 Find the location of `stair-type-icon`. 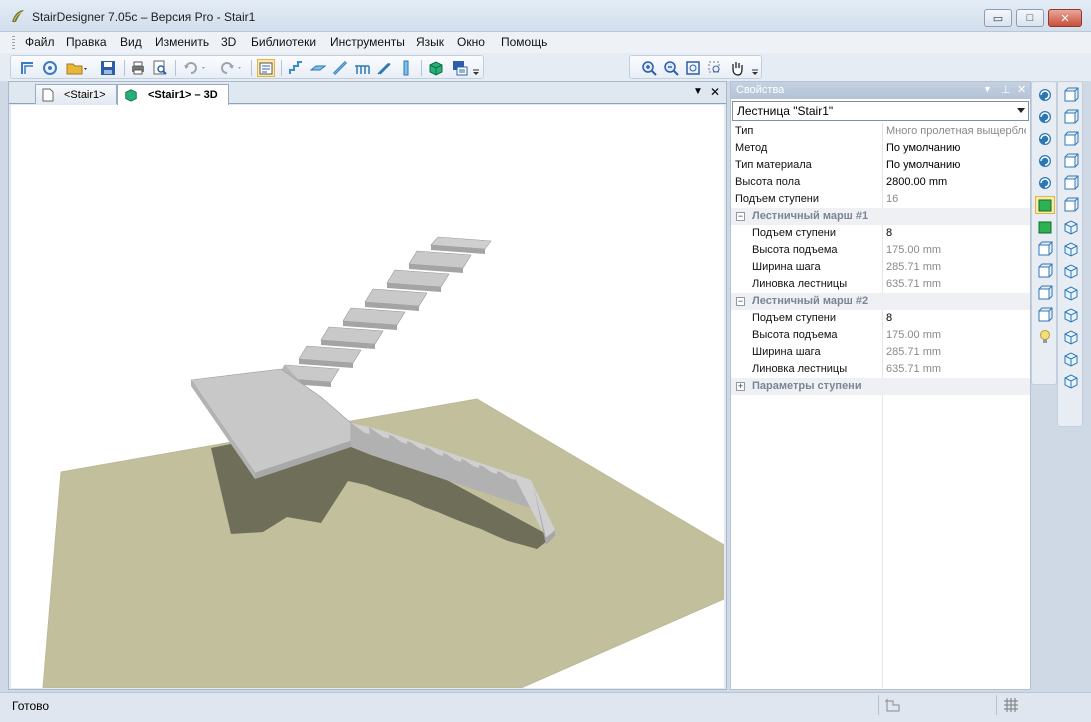

stair-type-icon is located at coordinates (296, 68).